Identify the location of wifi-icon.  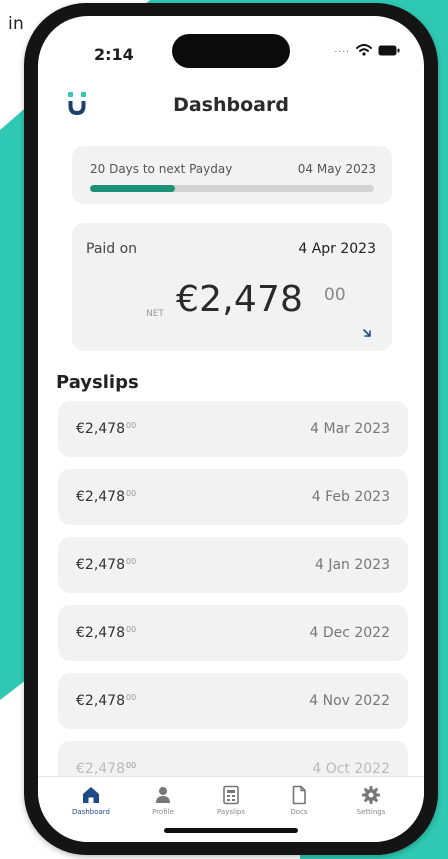
(364, 50).